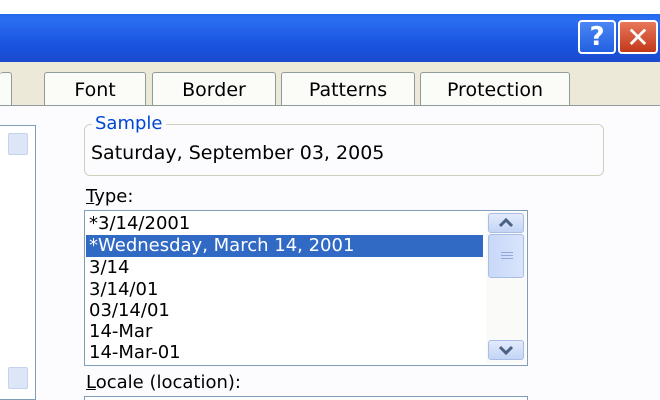 The height and width of the screenshot is (400, 660). I want to click on category-scroll-down, so click(18, 378).